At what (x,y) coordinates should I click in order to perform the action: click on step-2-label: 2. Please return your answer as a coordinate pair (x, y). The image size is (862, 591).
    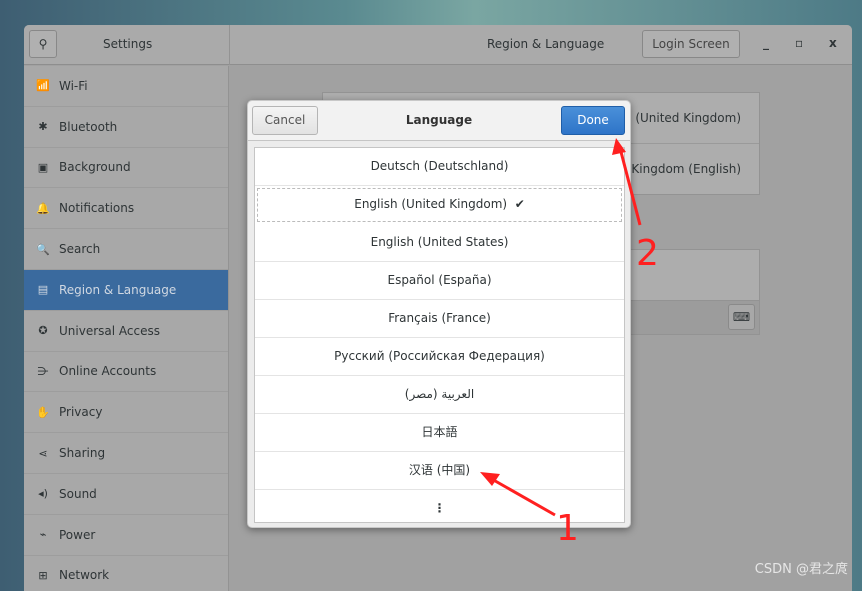
    Looking at the image, I should click on (647, 253).